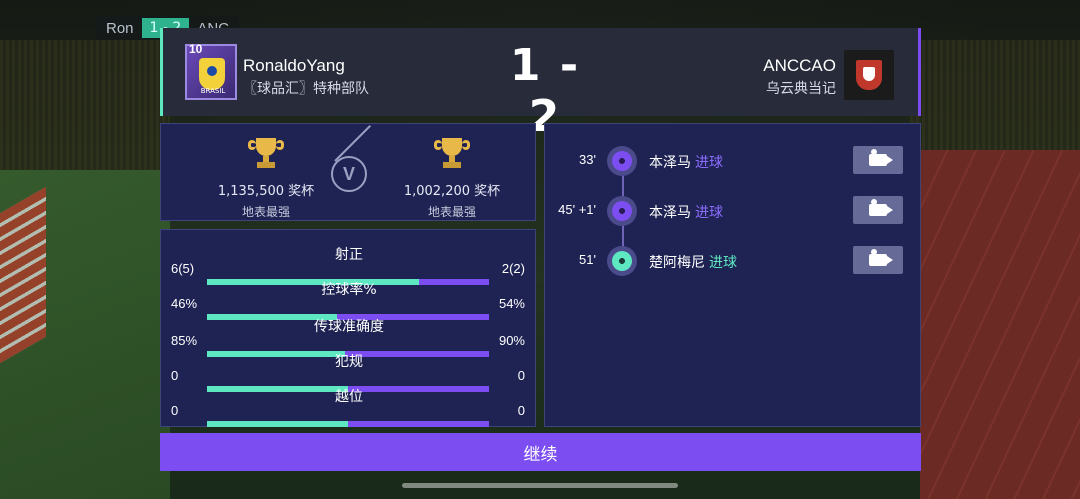 The width and height of the screenshot is (1080, 499). I want to click on home-trophies: 1,135,500 奖杯 地表最强, so click(266, 179).